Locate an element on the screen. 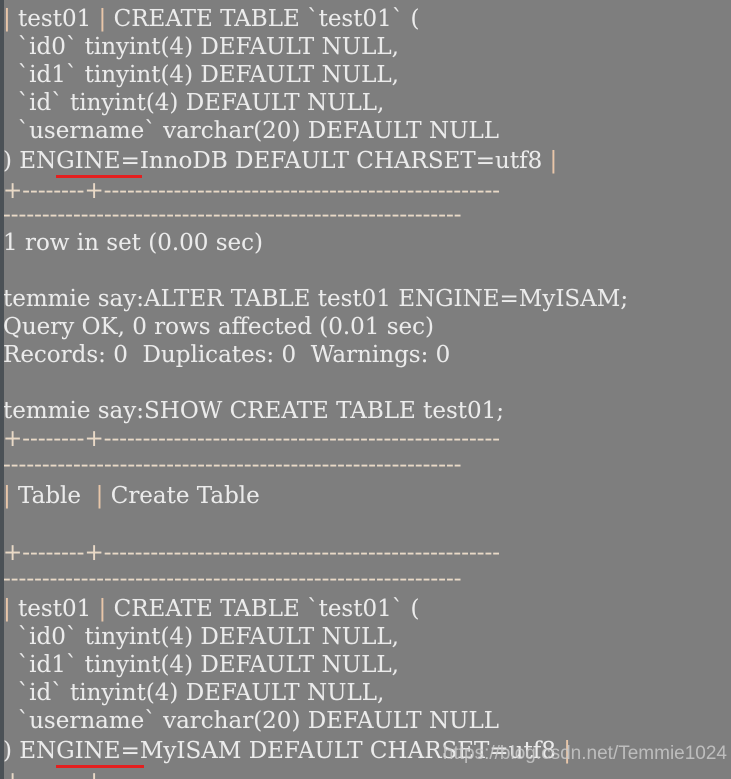  terminal-text-line: Records: 0 Duplicates: 0 Warnings: 0 is located at coordinates (227, 355).